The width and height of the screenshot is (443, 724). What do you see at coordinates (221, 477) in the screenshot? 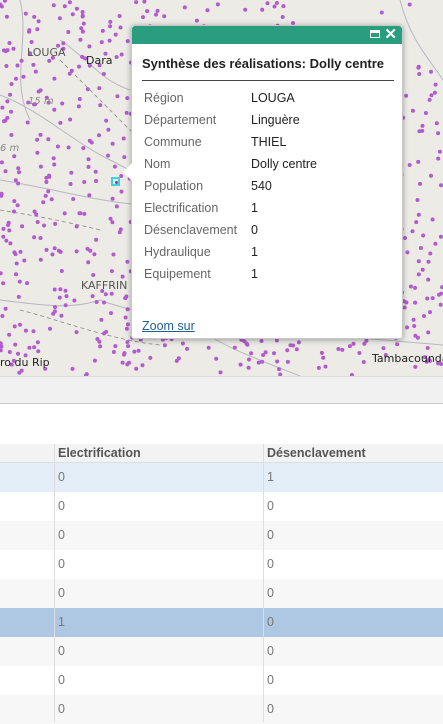
I see `table-row: 01` at bounding box center [221, 477].